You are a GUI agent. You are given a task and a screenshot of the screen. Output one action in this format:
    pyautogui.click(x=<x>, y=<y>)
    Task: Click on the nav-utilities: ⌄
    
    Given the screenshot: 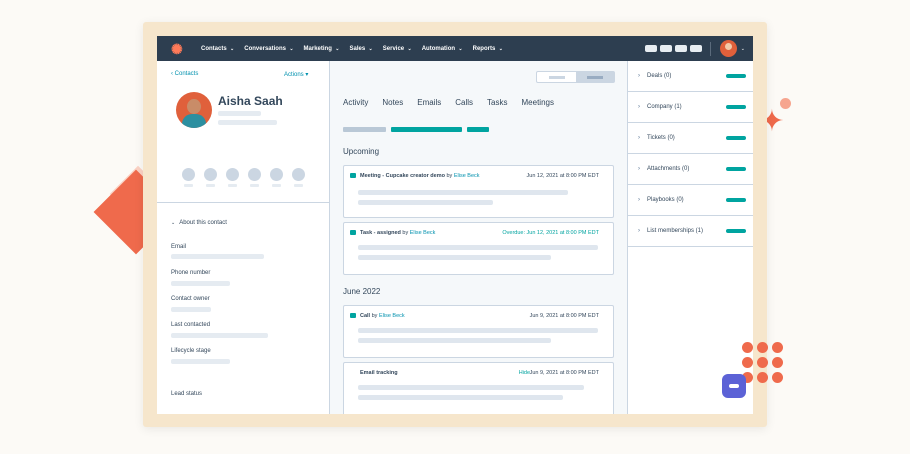 What is the action you would take?
    pyautogui.click(x=693, y=48)
    